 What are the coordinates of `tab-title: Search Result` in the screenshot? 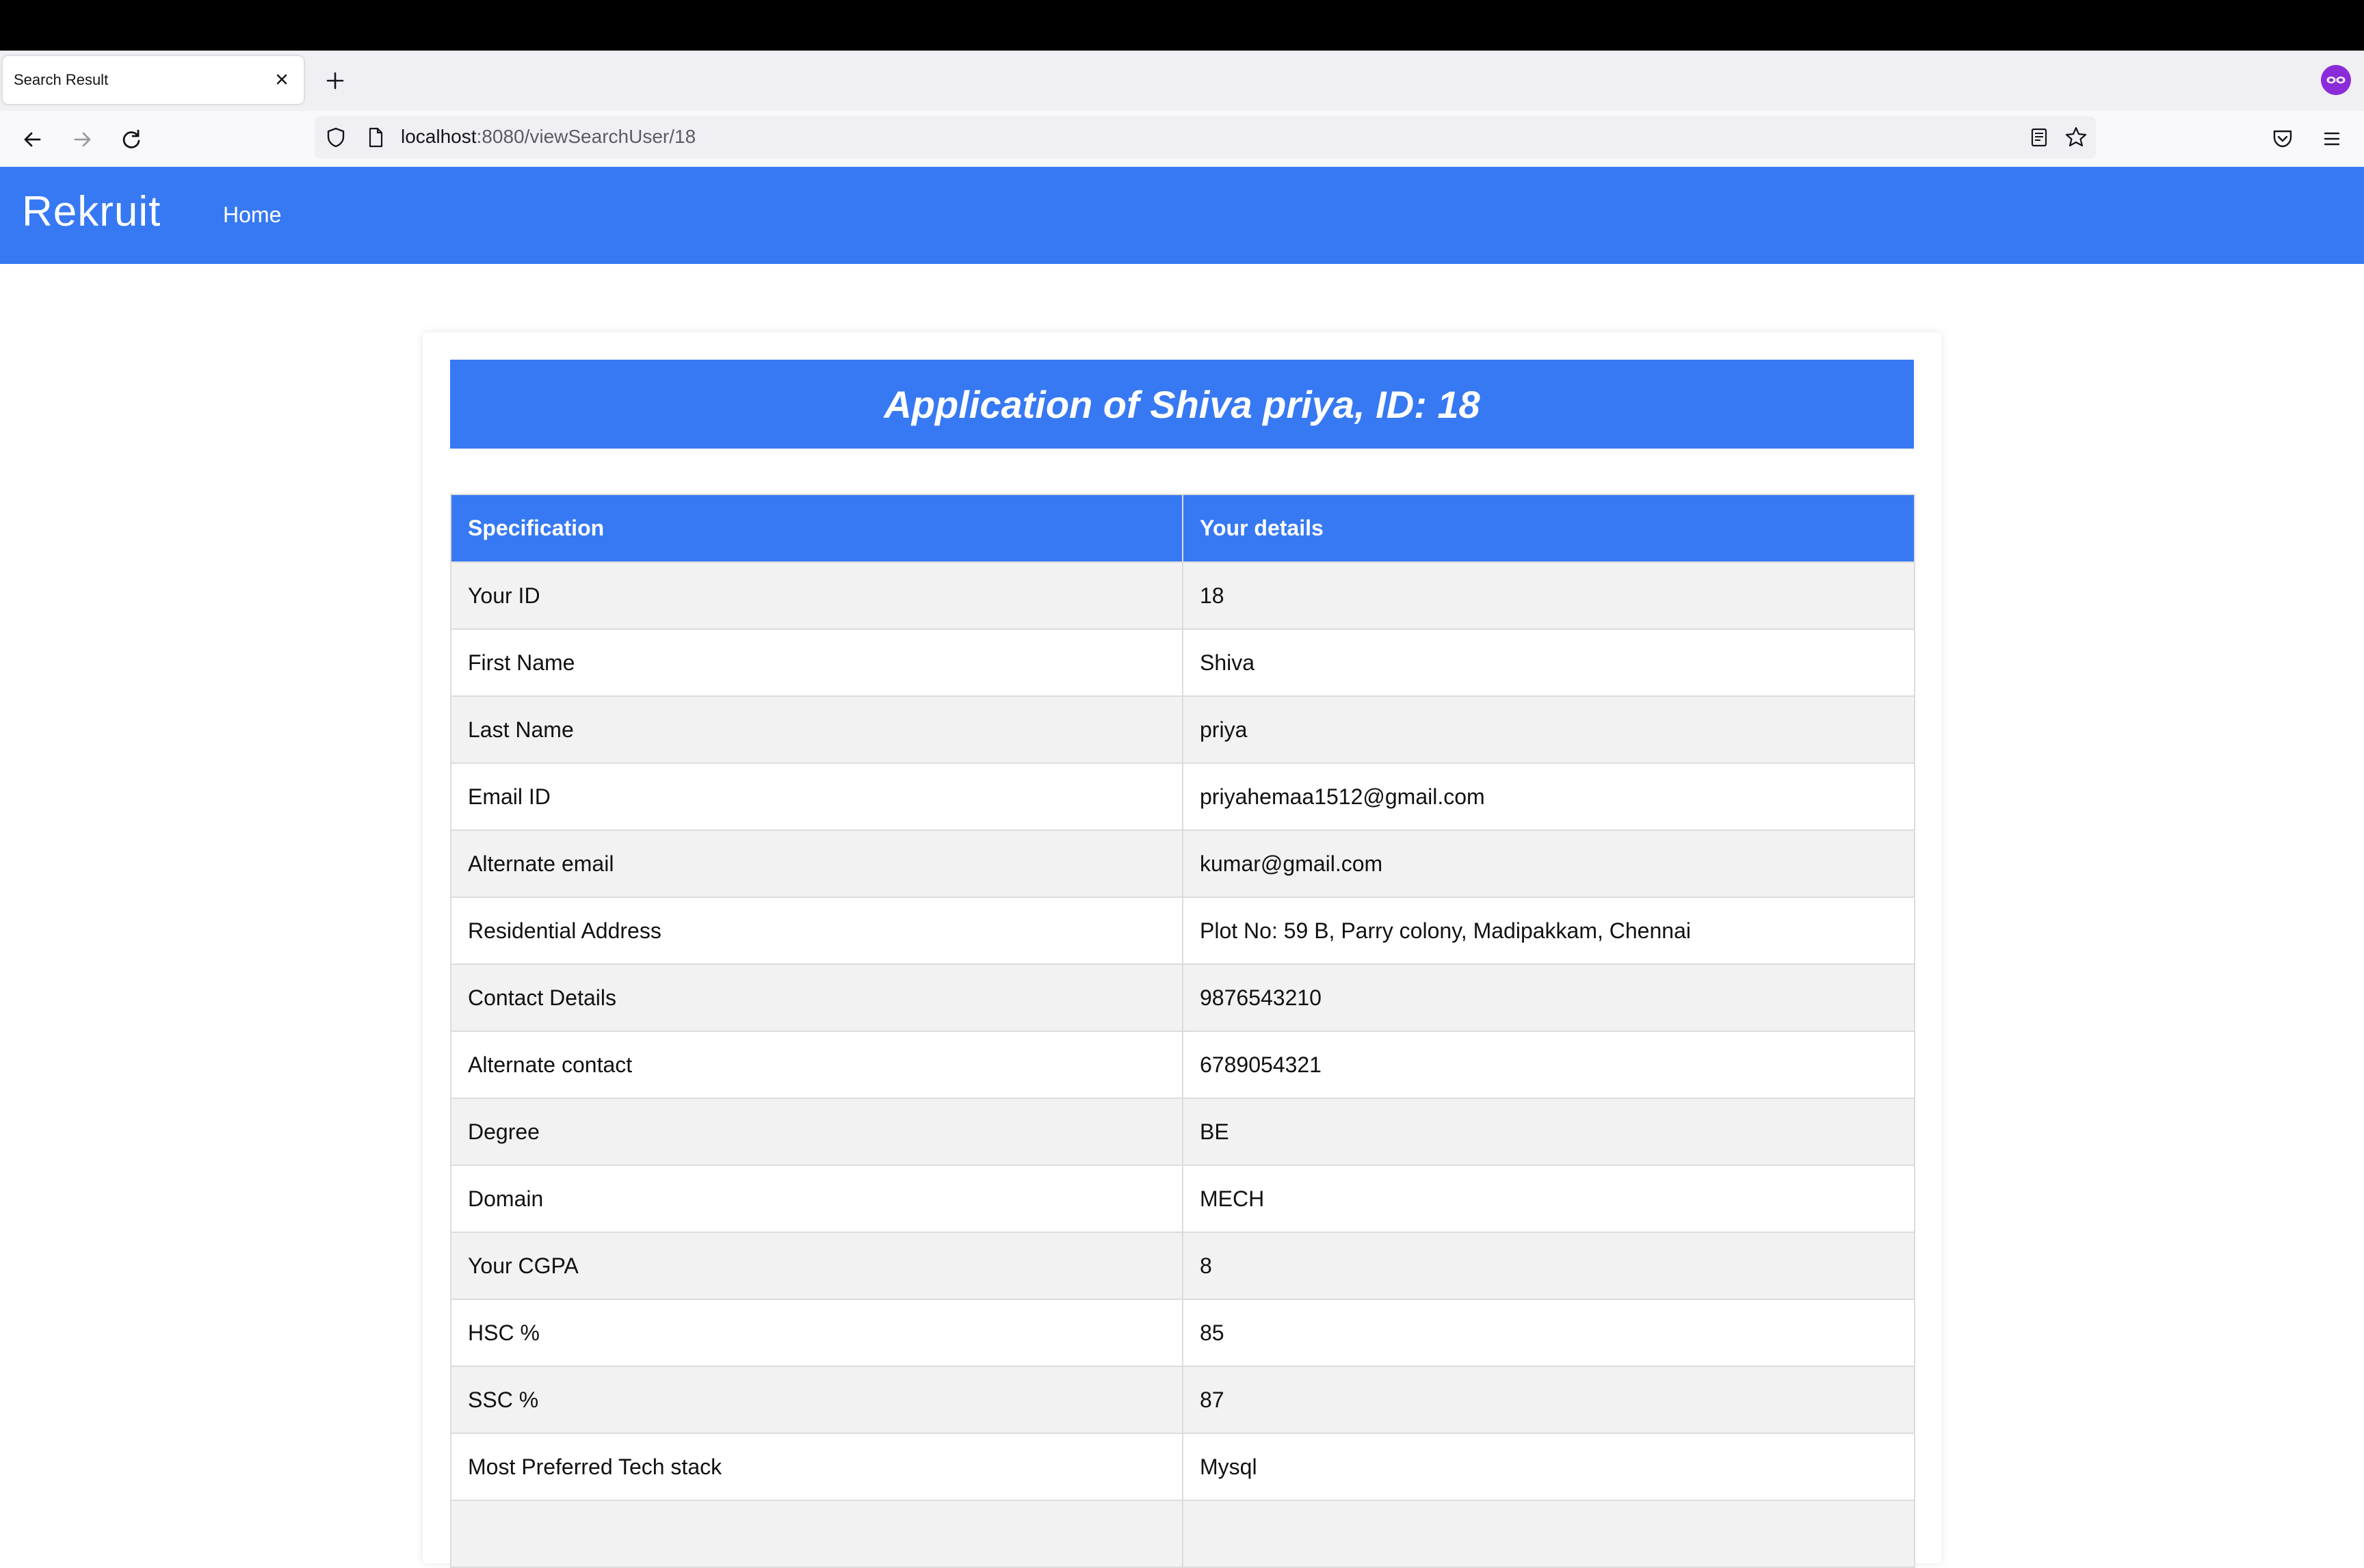 It's located at (61, 79).